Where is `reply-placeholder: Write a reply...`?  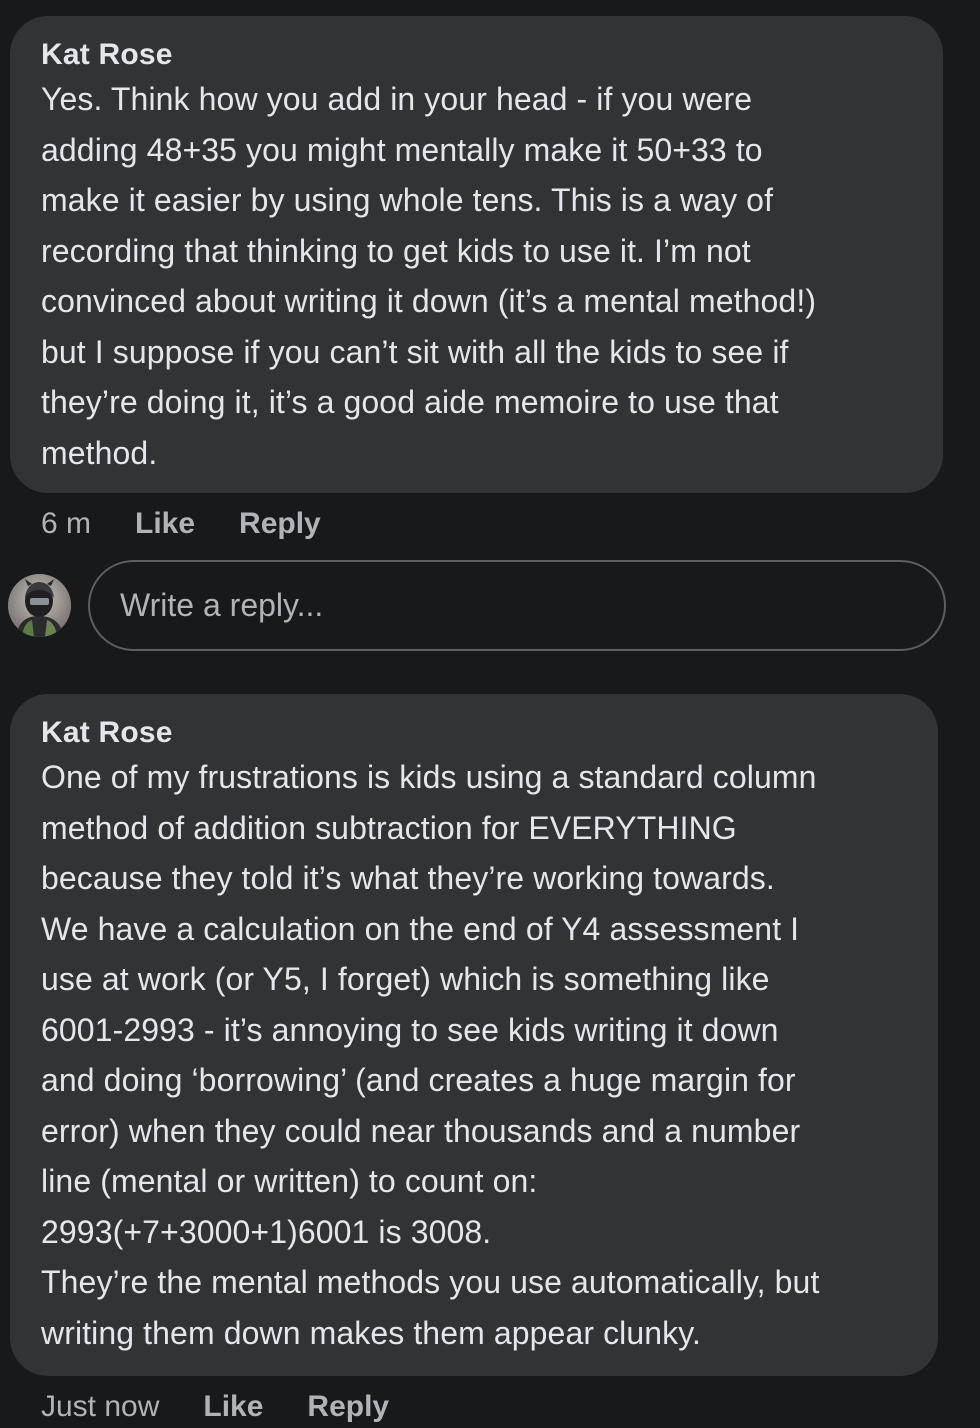 reply-placeholder: Write a reply... is located at coordinates (222, 605).